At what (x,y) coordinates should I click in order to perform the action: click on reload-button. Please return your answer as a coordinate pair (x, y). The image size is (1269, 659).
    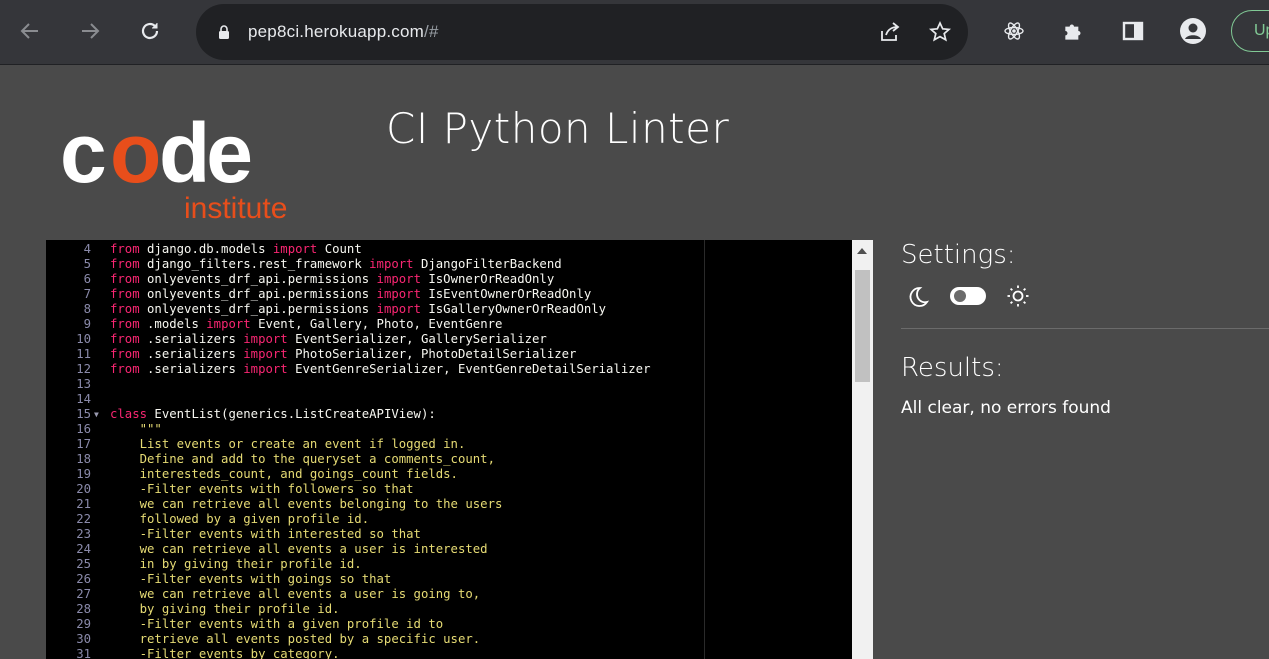
    Looking at the image, I should click on (150, 31).